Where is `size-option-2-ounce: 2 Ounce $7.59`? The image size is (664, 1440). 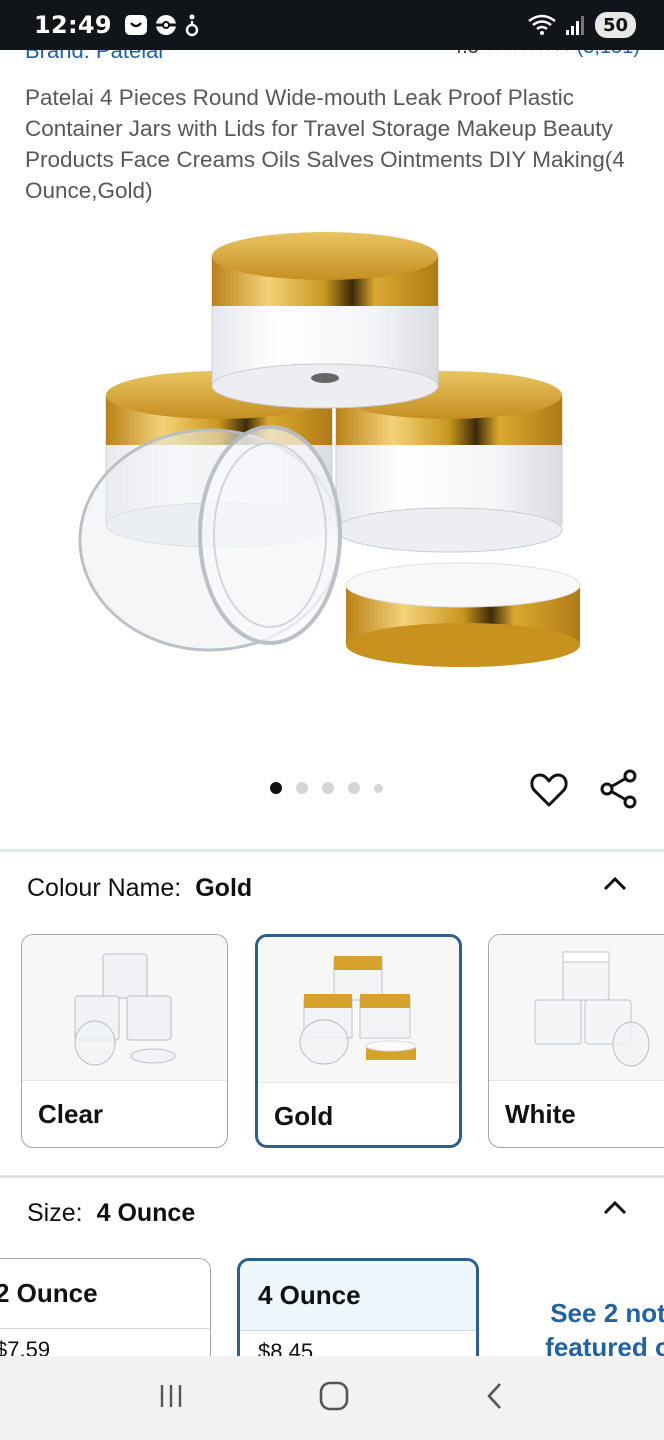
size-option-2-ounce: 2 Ounce $7.59 is located at coordinates (105, 1313).